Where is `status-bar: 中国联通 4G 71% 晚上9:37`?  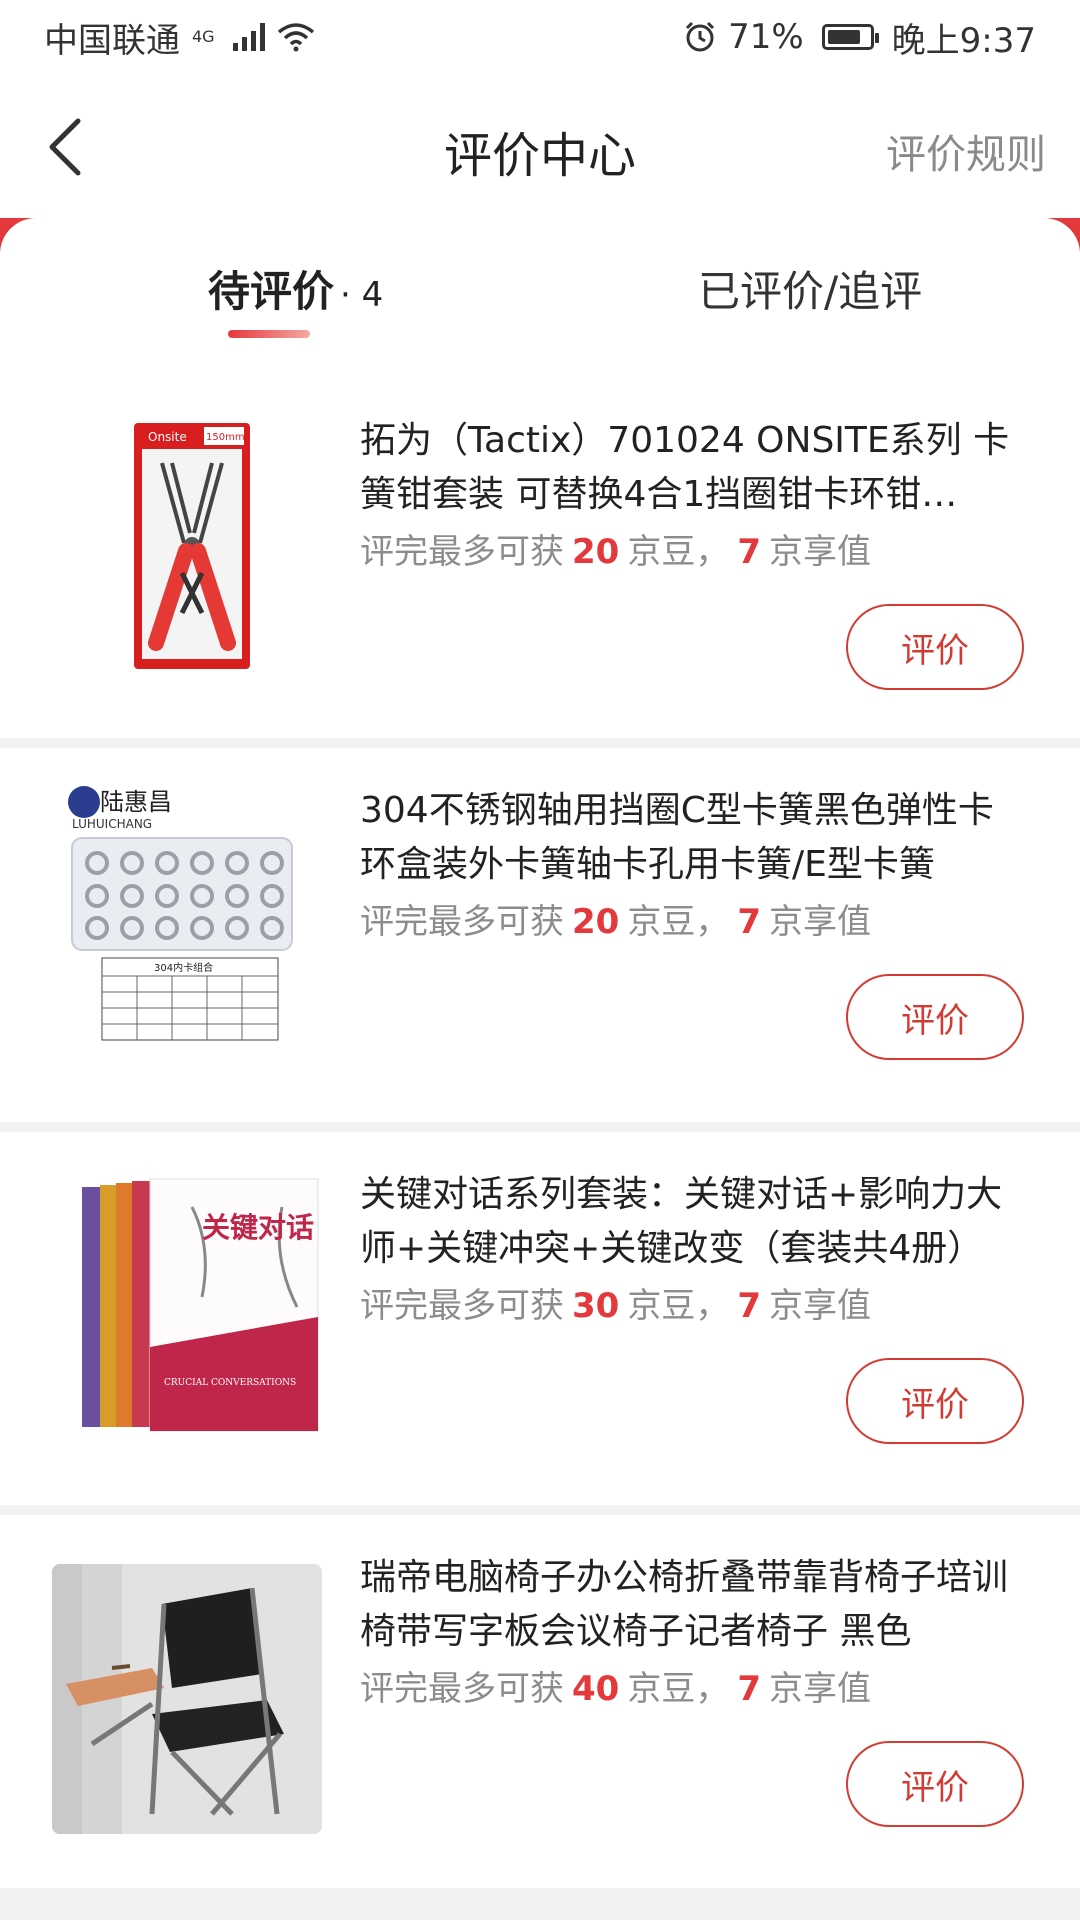
status-bar: 中国联通 4G 71% 晚上9:37 is located at coordinates (540, 37).